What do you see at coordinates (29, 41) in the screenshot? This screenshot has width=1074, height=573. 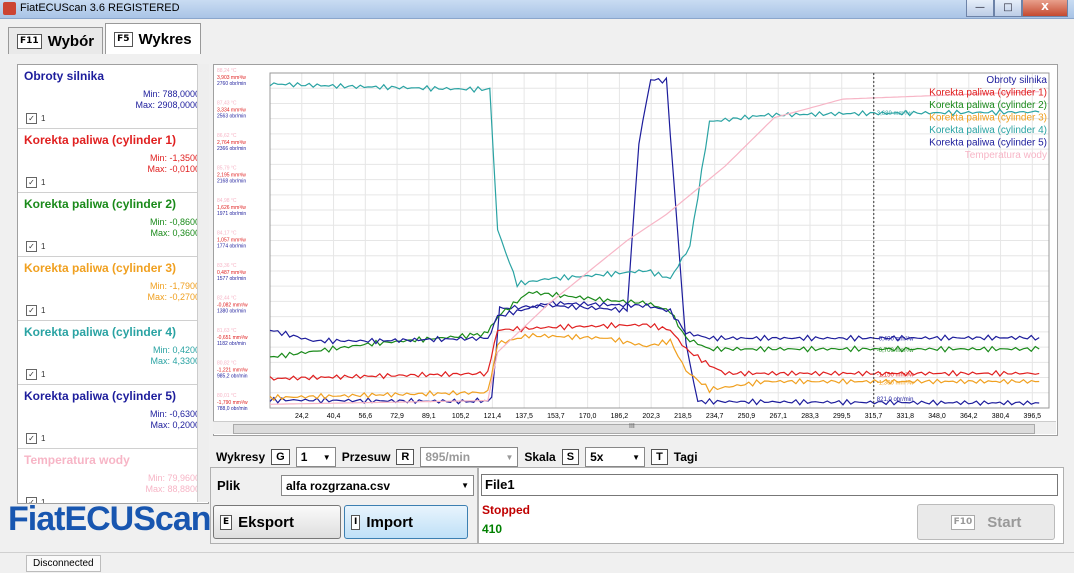 I see `tab-wybor-key: F11` at bounding box center [29, 41].